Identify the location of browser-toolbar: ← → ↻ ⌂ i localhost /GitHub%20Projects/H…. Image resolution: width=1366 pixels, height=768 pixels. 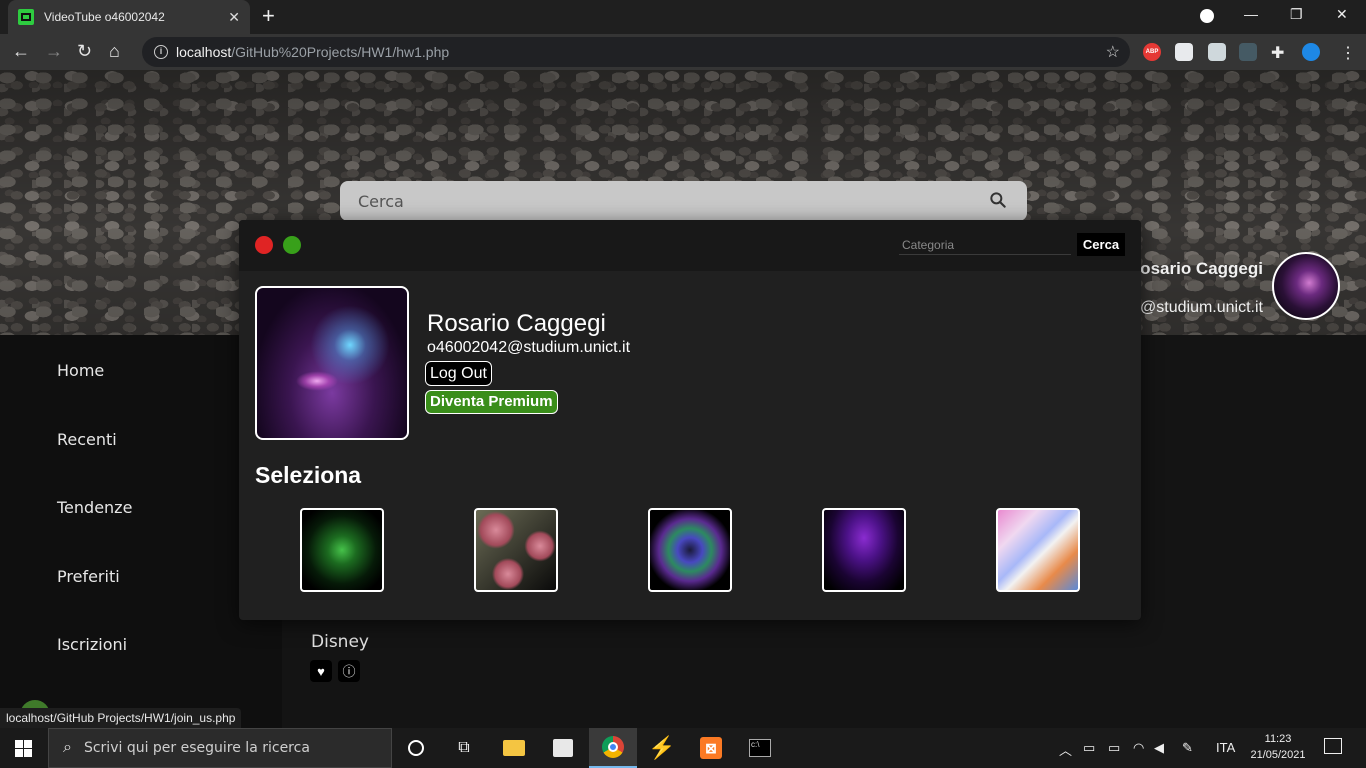
(683, 52).